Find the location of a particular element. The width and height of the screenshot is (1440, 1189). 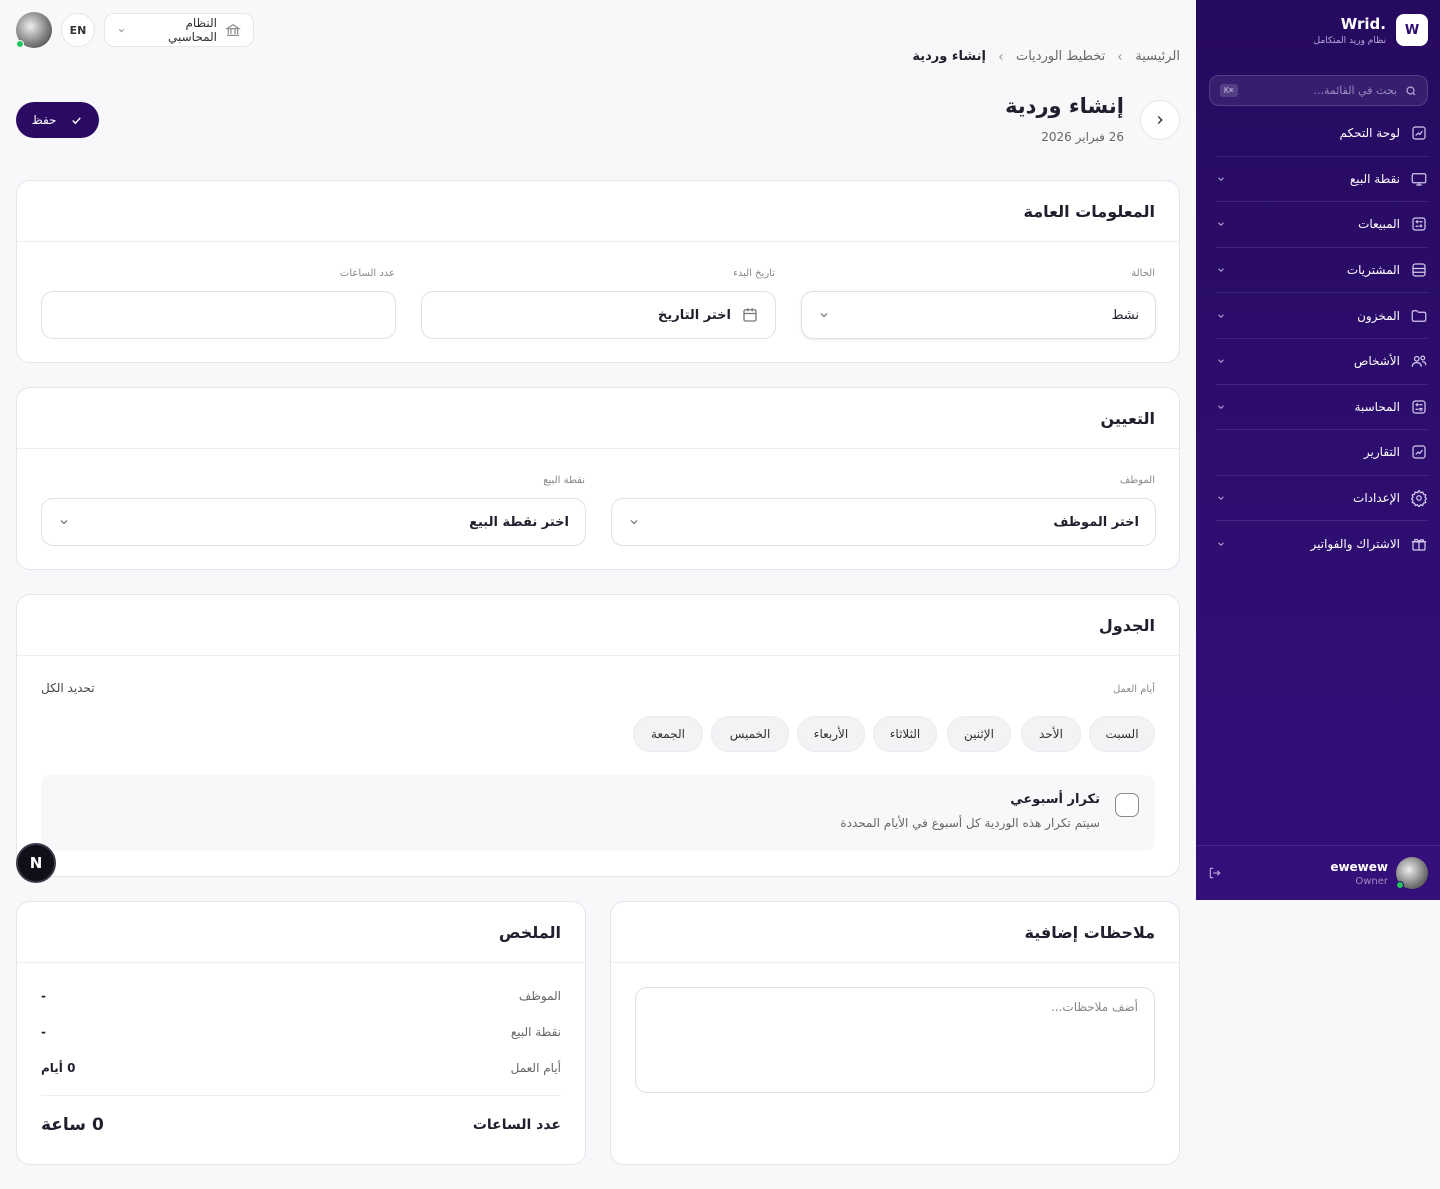

user-avatar is located at coordinates (1412, 873).